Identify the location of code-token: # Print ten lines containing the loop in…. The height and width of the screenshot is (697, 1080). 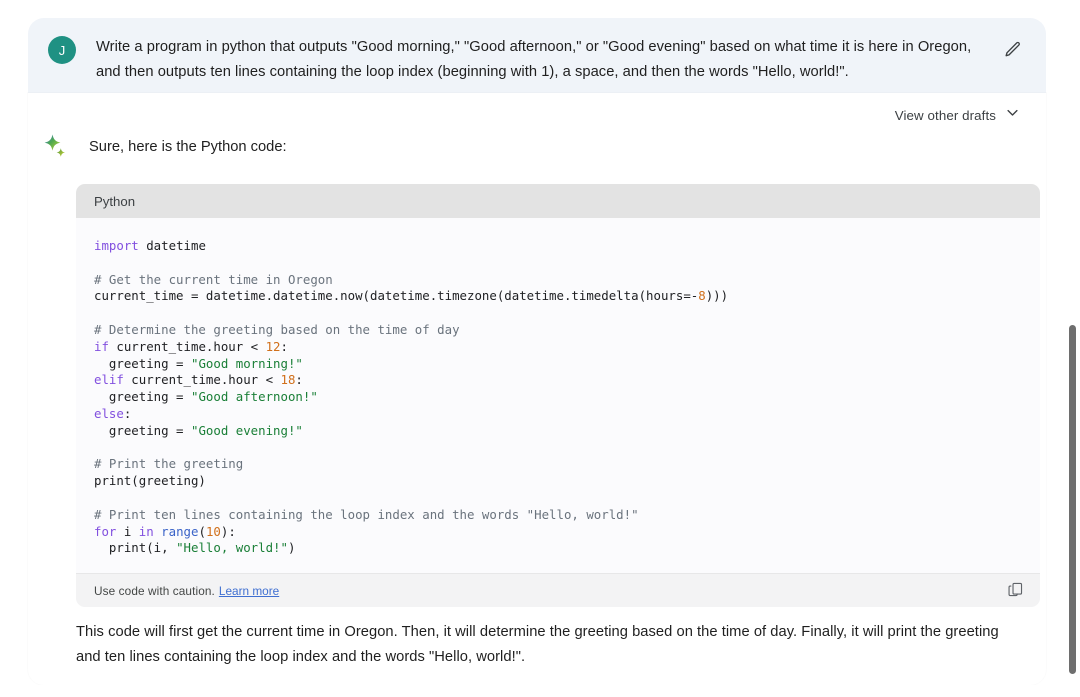
(366, 514).